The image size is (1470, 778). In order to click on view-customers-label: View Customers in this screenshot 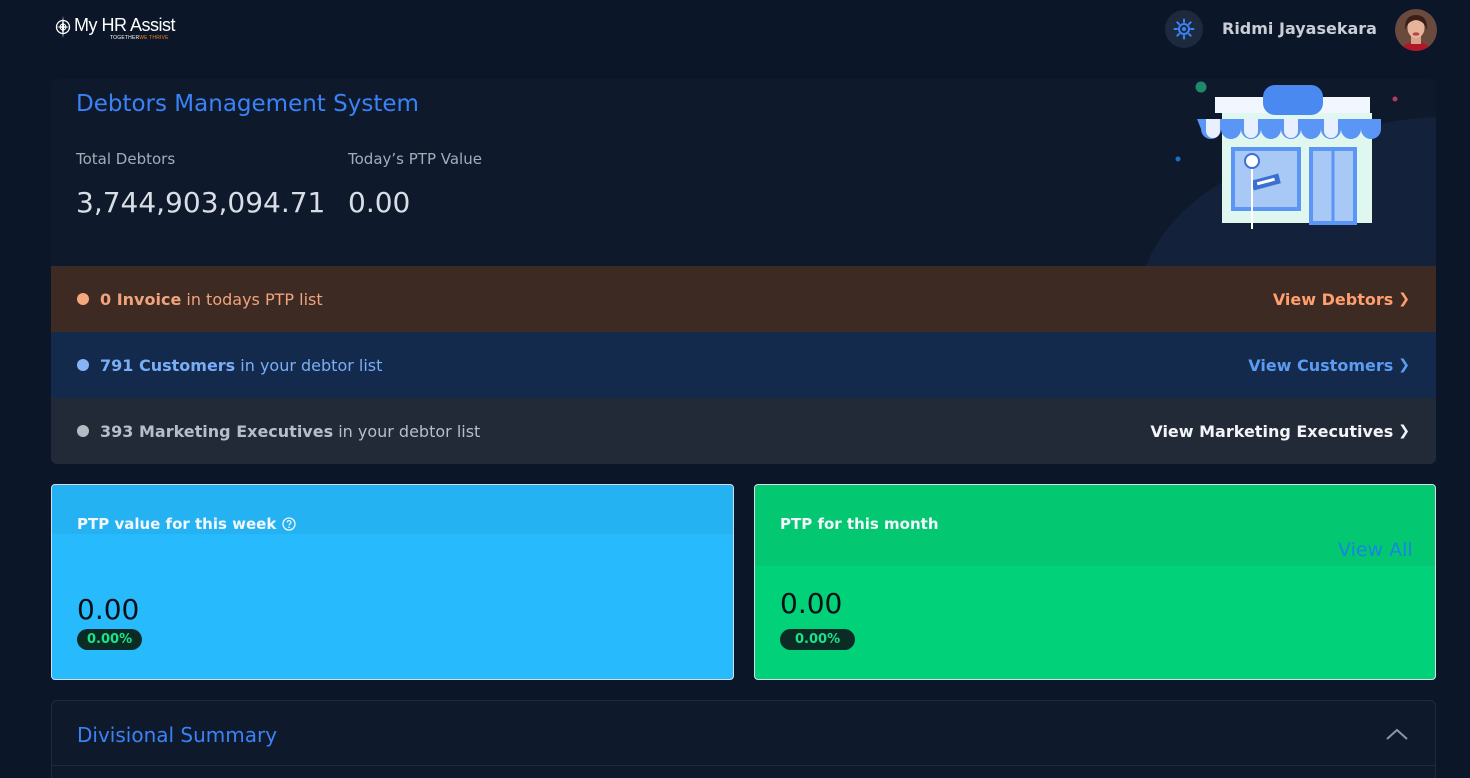, I will do `click(1321, 365)`.